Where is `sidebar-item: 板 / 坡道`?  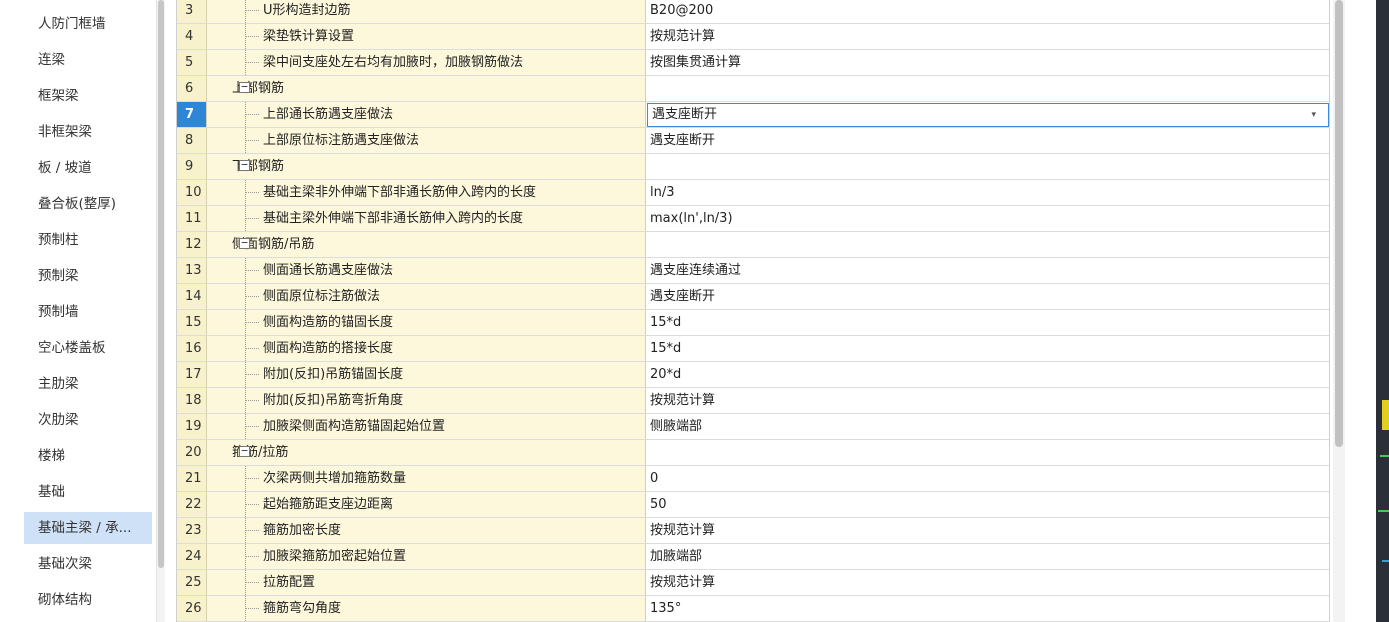
sidebar-item: 板 / 坡道 is located at coordinates (88, 168).